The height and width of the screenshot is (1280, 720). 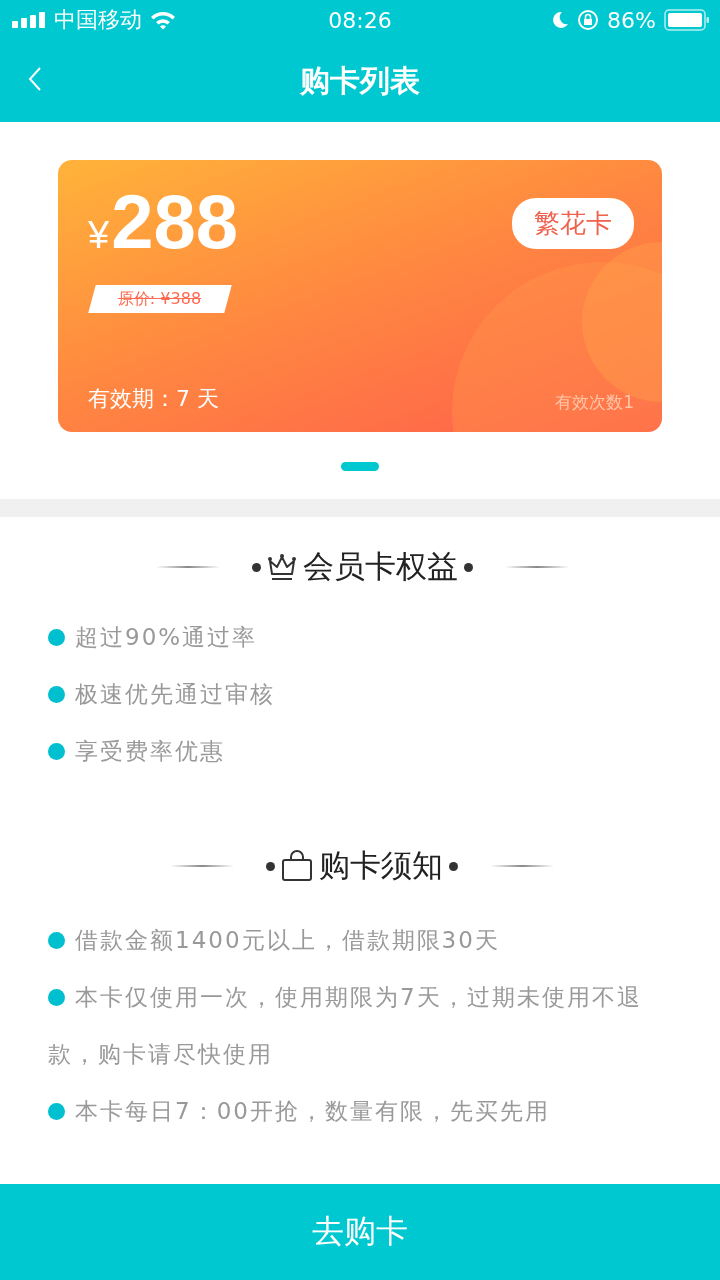 What do you see at coordinates (362, 940) in the screenshot?
I see `list-item: 借款金额1400元以上，借款期限30天` at bounding box center [362, 940].